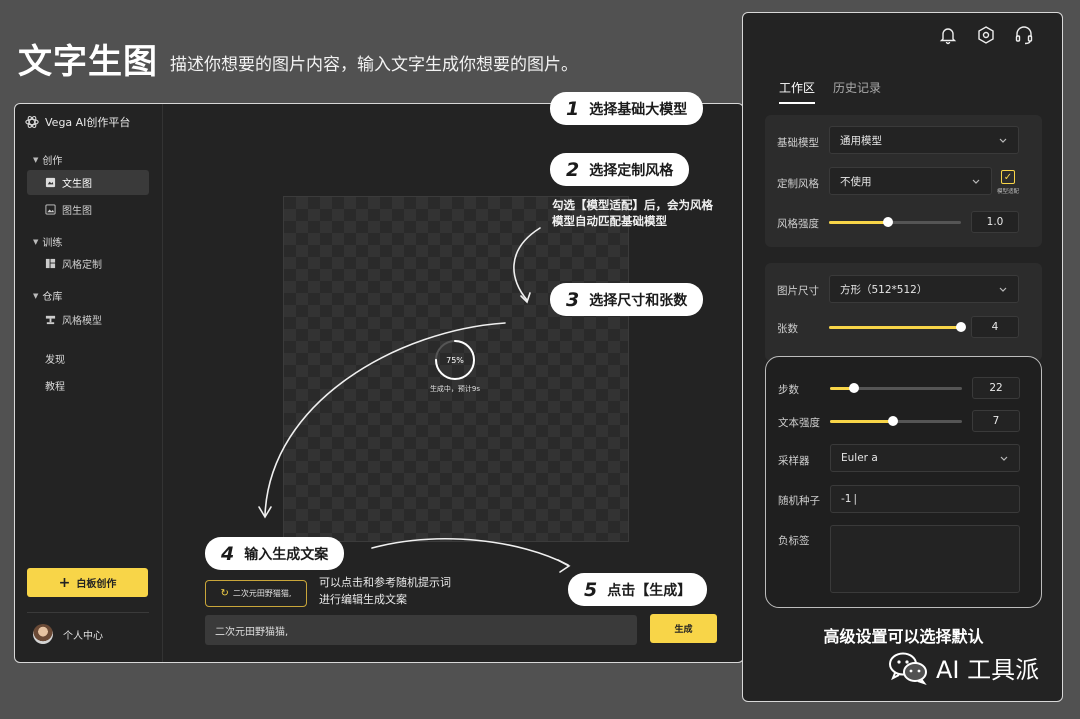 Image resolution: width=1080 pixels, height=719 pixels. What do you see at coordinates (32, 122) in the screenshot?
I see `logo-icon` at bounding box center [32, 122].